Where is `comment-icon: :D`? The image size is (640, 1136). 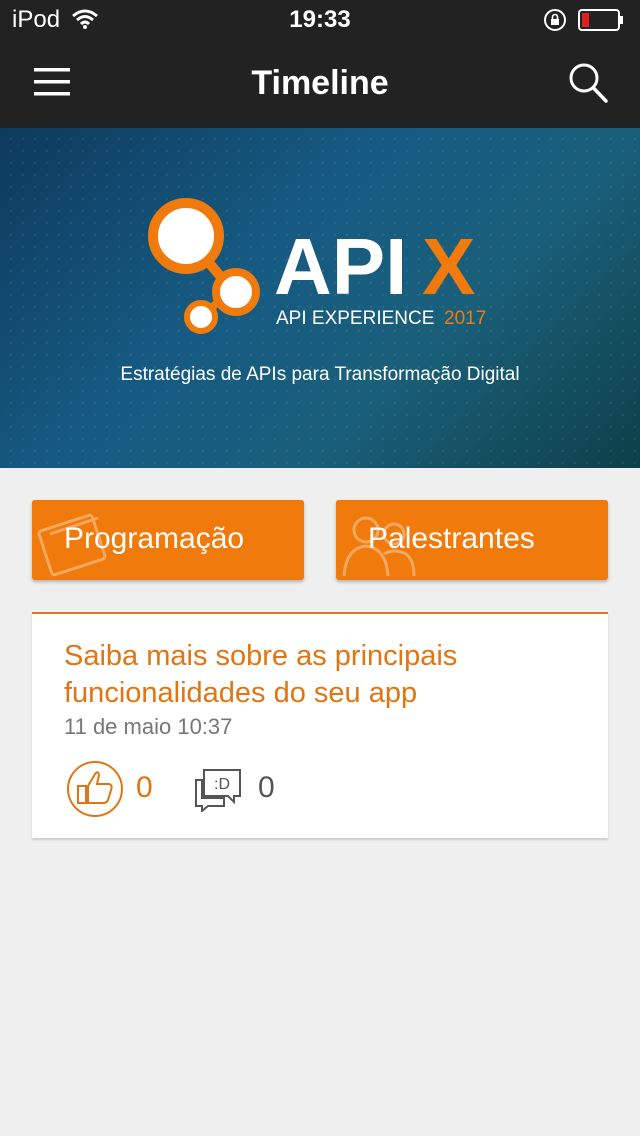
comment-icon: :D is located at coordinates (218, 790).